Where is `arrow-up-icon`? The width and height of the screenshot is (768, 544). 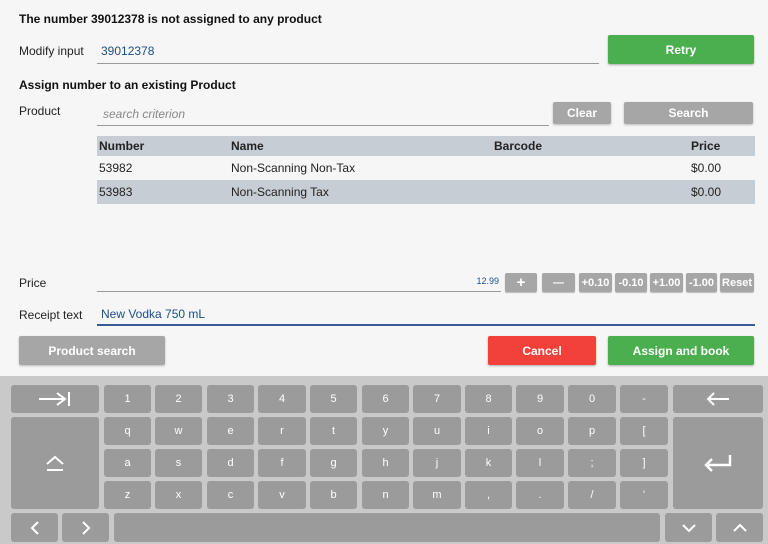
arrow-up-icon is located at coordinates (739, 527).